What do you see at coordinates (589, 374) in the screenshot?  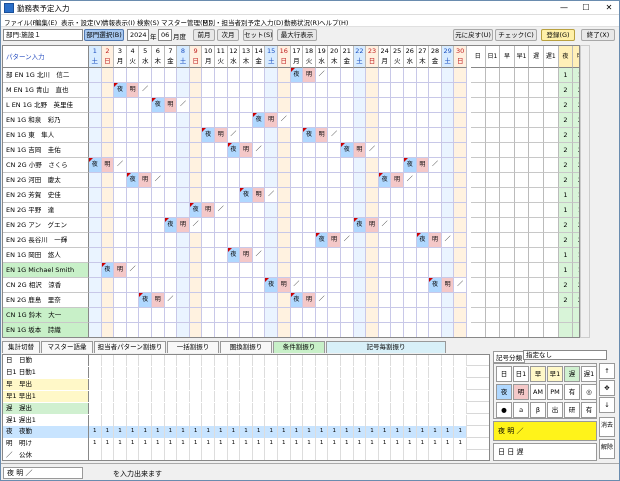 I see `symbol-button: 遅1` at bounding box center [589, 374].